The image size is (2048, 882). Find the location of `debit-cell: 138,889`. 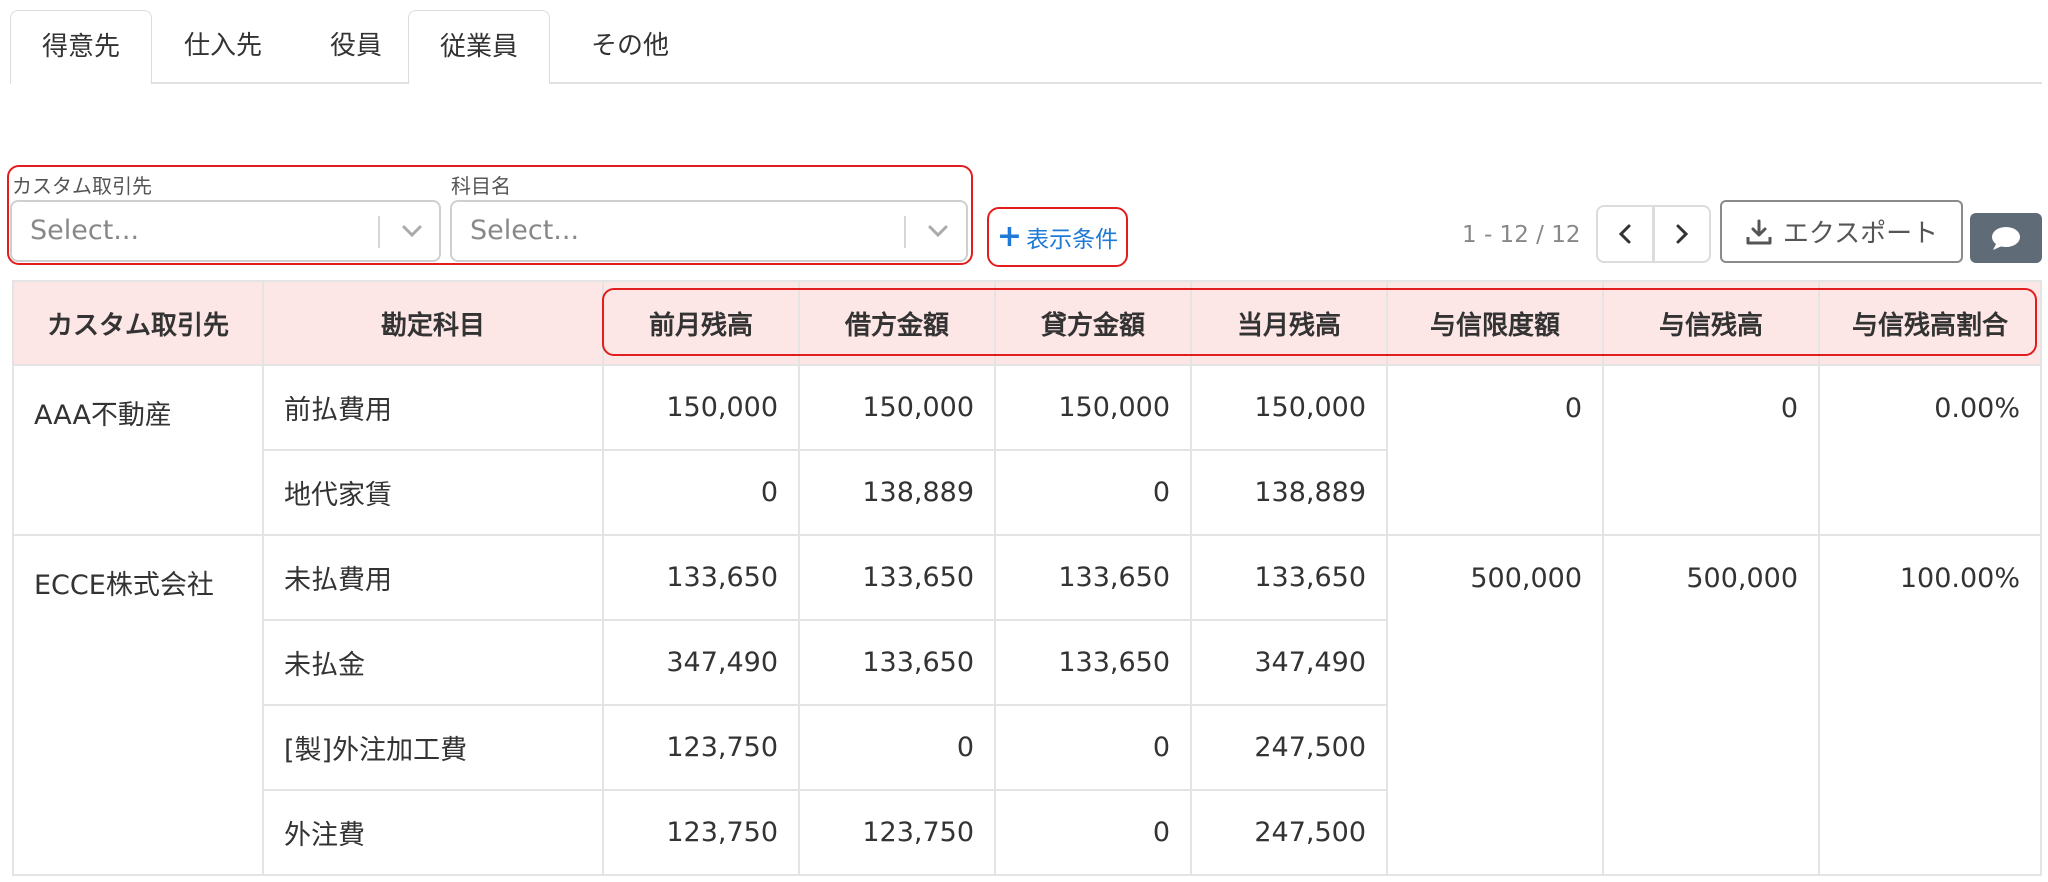

debit-cell: 138,889 is located at coordinates (897, 492).